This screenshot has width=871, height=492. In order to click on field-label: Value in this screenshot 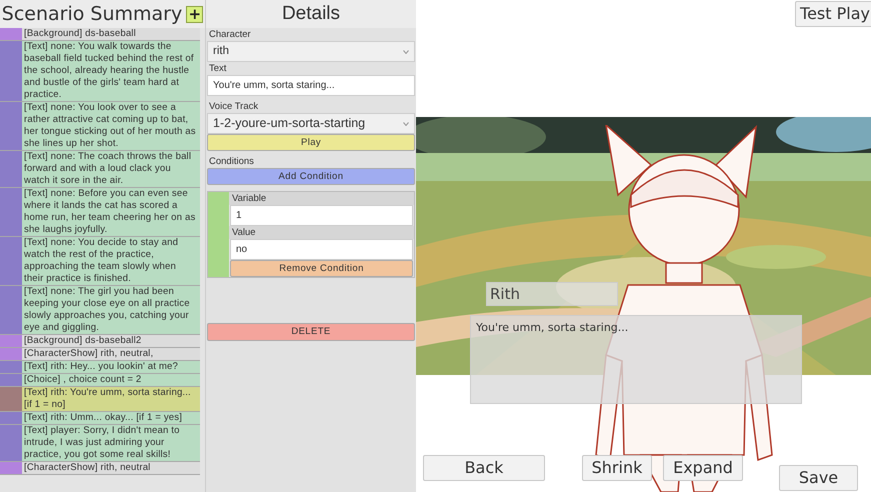, I will do `click(321, 232)`.